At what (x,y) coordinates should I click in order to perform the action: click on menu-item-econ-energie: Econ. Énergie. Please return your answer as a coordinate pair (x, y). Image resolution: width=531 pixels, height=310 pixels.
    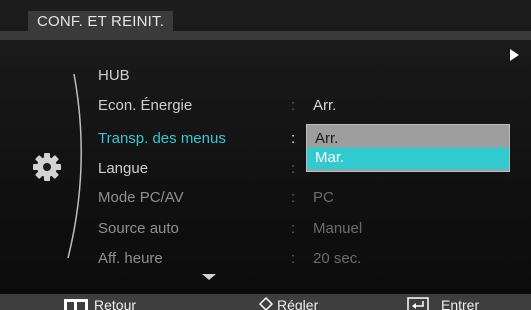
    Looking at the image, I should click on (145, 105).